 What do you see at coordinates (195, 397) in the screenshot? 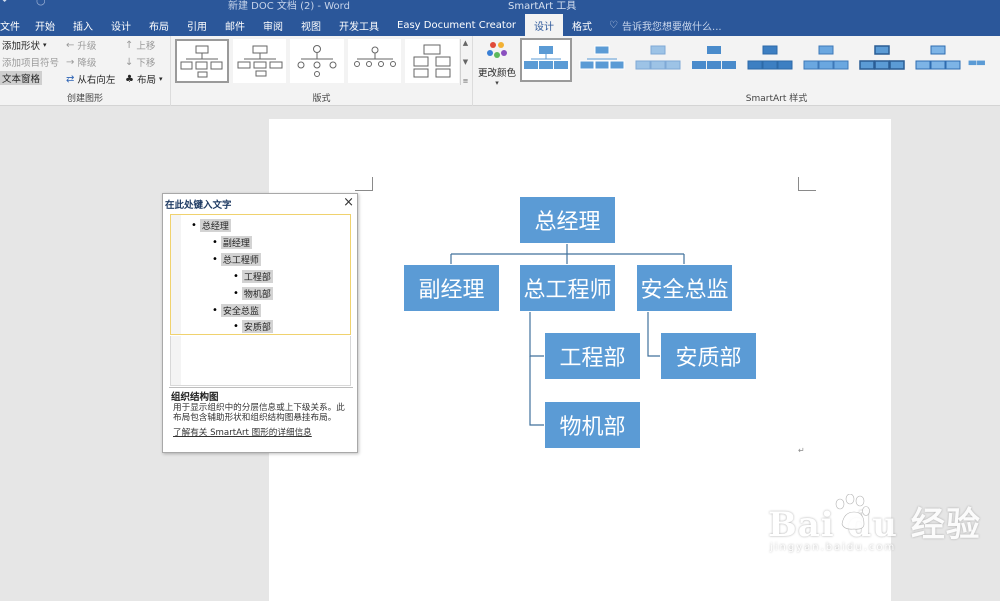
I see `layout-description-title: 组织结构图` at bounding box center [195, 397].